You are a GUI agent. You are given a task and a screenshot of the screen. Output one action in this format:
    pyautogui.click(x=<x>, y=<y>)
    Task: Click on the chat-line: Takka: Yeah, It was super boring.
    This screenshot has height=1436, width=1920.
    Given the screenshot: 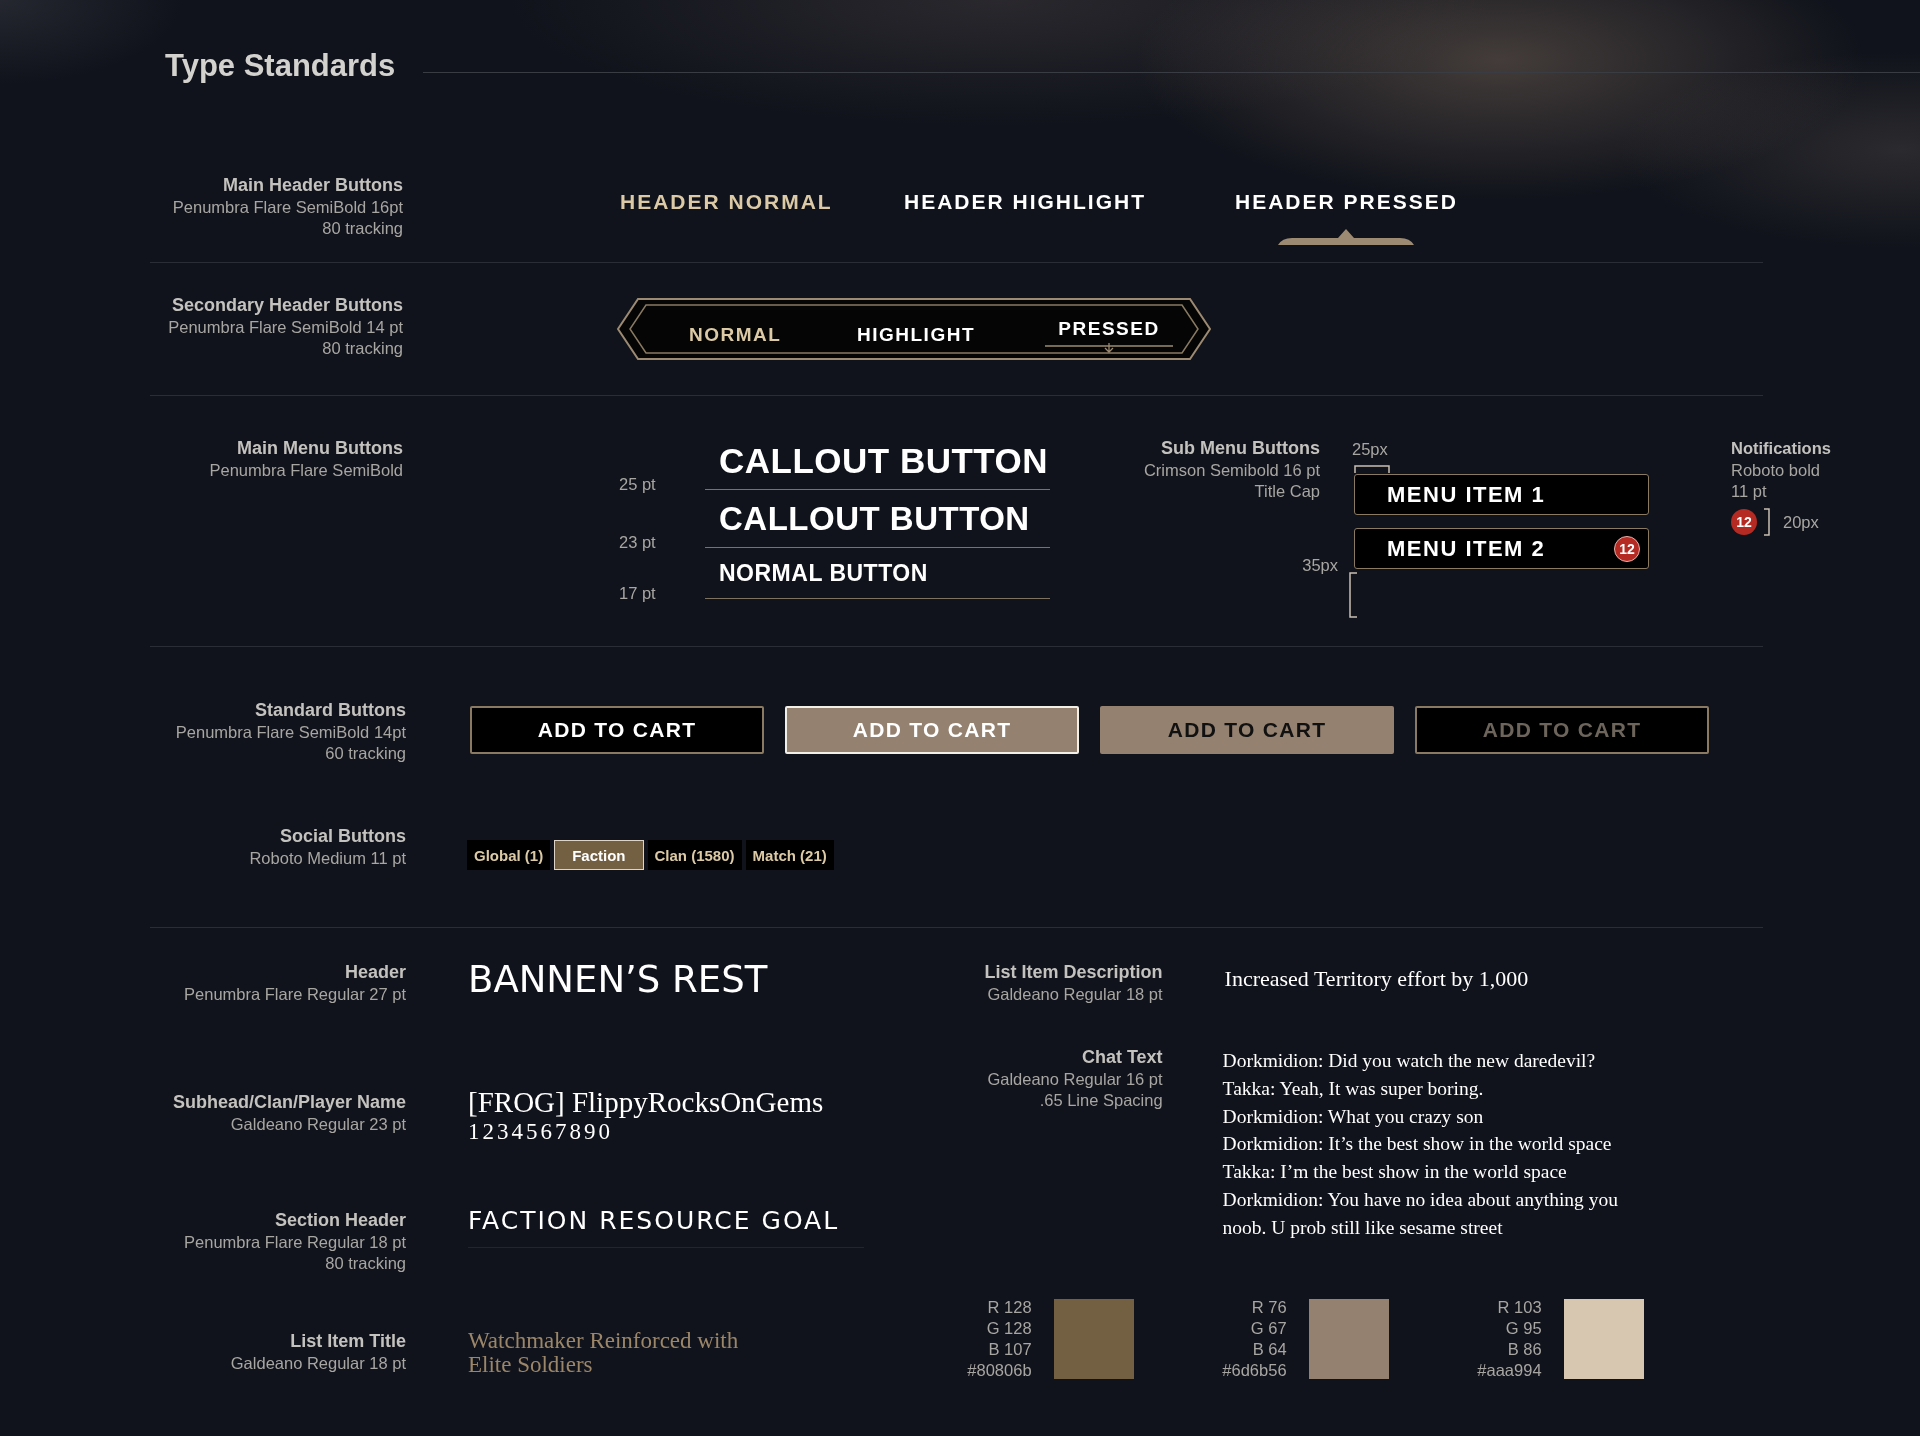 What is the action you would take?
    pyautogui.click(x=1353, y=1088)
    